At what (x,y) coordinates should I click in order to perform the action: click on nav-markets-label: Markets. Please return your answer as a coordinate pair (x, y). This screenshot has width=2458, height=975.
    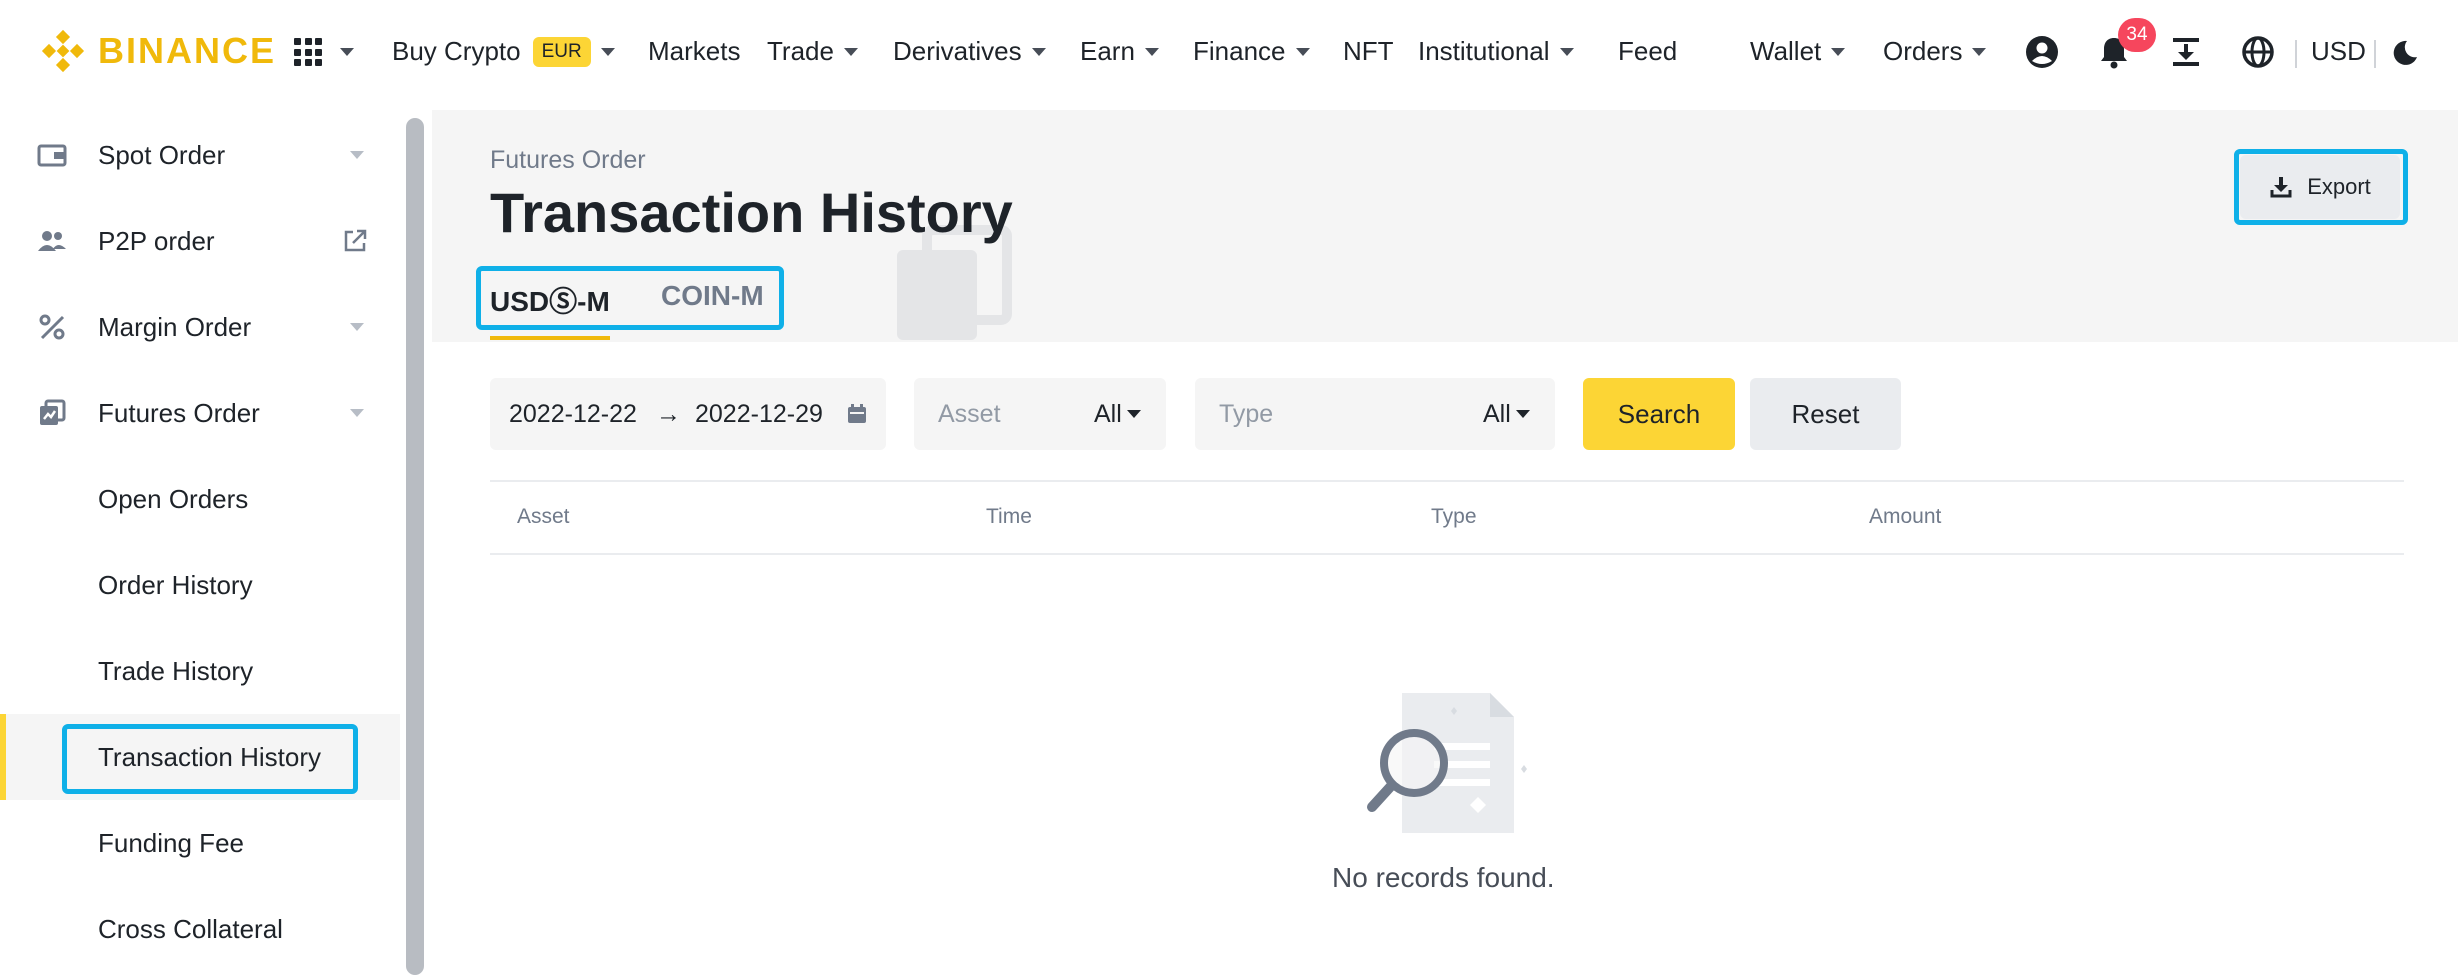
    Looking at the image, I should click on (694, 51).